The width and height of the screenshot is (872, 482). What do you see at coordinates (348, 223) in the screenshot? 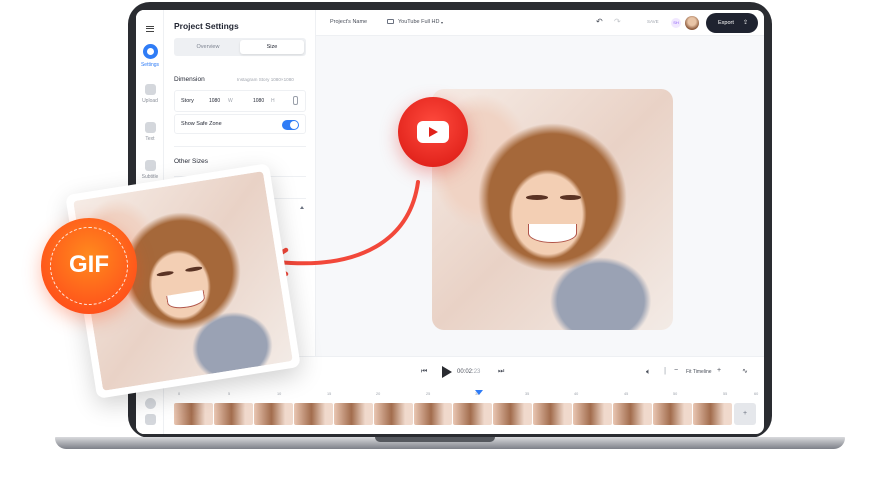
I see `arrow-path` at bounding box center [348, 223].